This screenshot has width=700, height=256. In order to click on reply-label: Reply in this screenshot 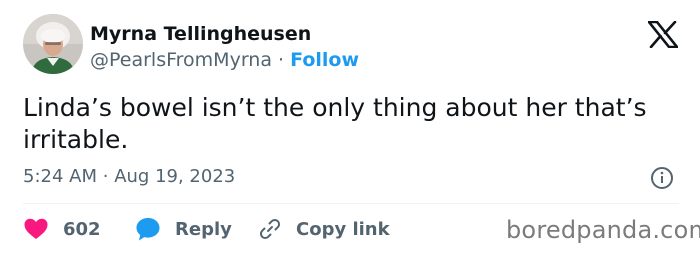, I will do `click(203, 229)`.